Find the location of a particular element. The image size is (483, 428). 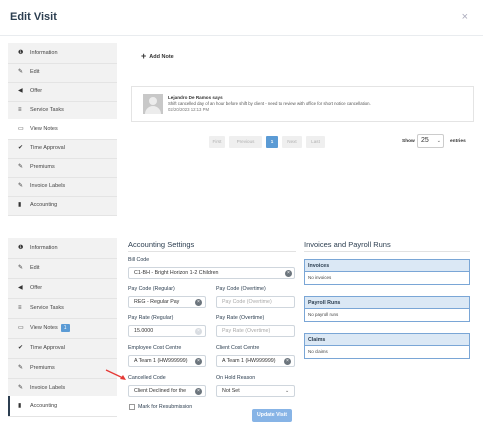

pagination-previous: Previous is located at coordinates (245, 142).